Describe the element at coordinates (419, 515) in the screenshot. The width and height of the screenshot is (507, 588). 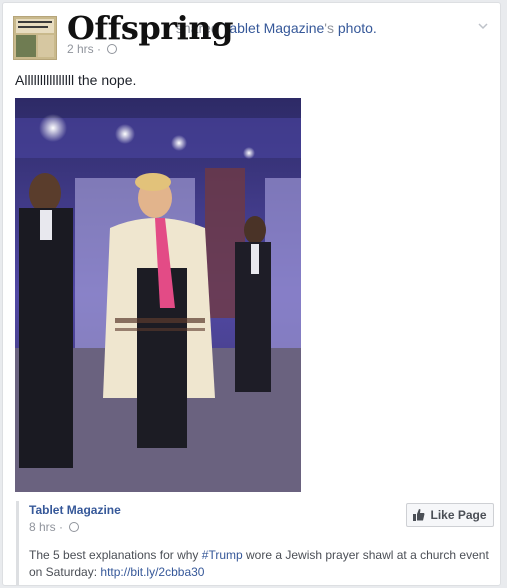
I see `thumbs-up-icon` at that location.